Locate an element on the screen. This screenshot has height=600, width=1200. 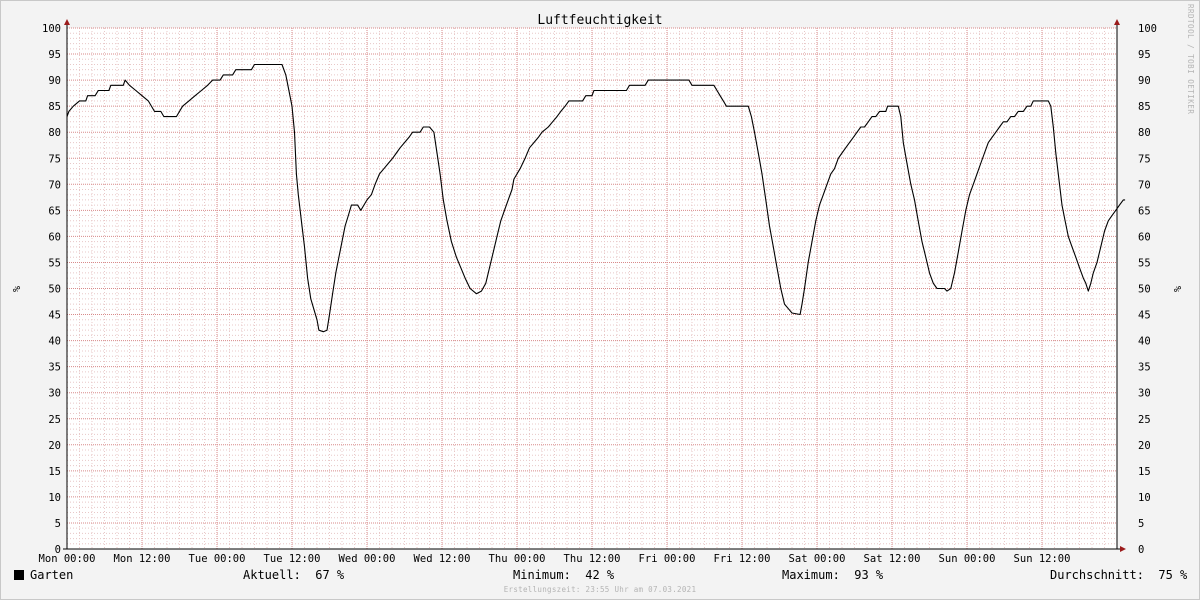
y-tick-label-left: 5 is located at coordinates (58, 524).